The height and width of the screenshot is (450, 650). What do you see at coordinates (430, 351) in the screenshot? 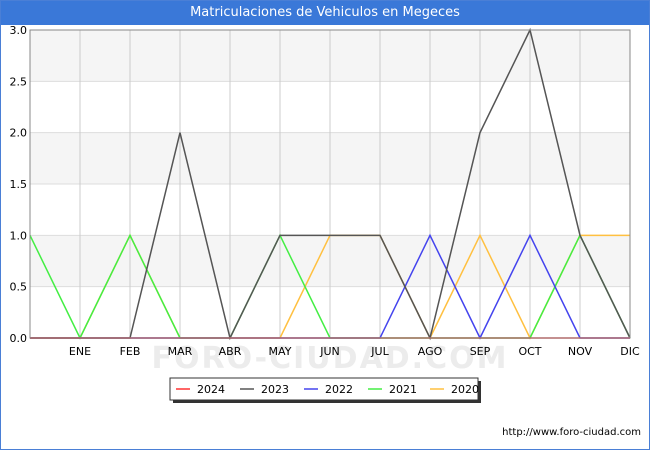
I see `x-tick-label: AGO` at bounding box center [430, 351].